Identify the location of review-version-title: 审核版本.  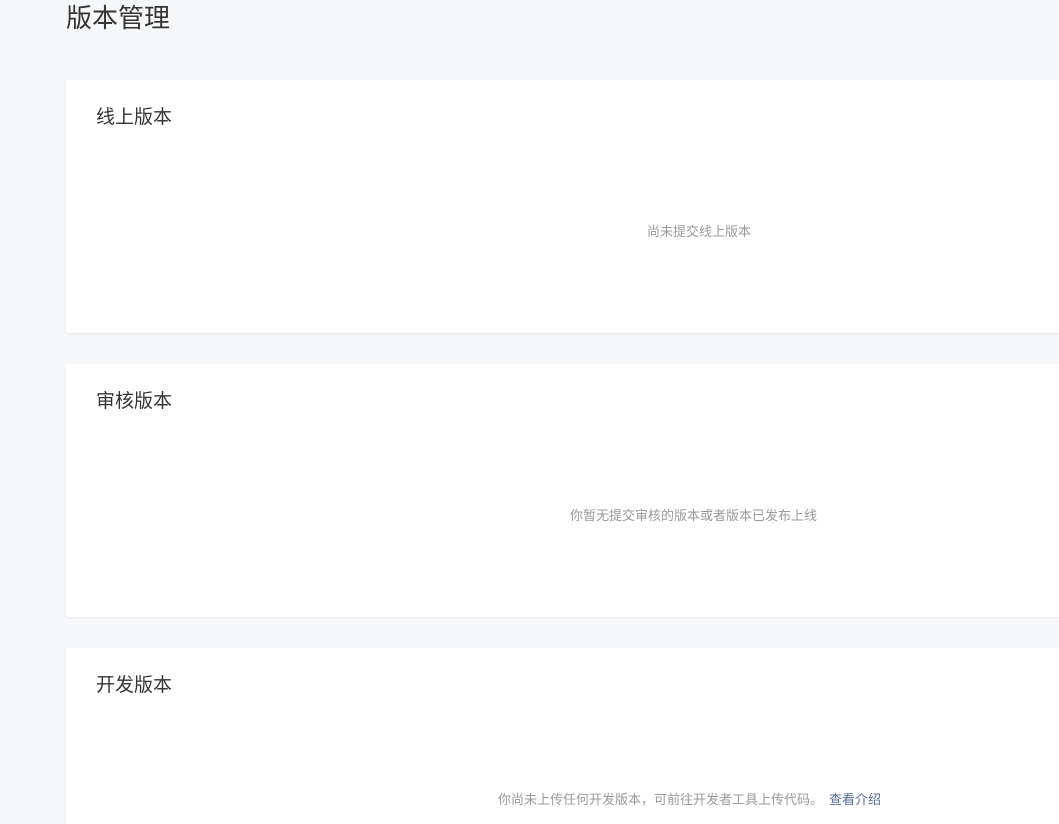
(134, 401).